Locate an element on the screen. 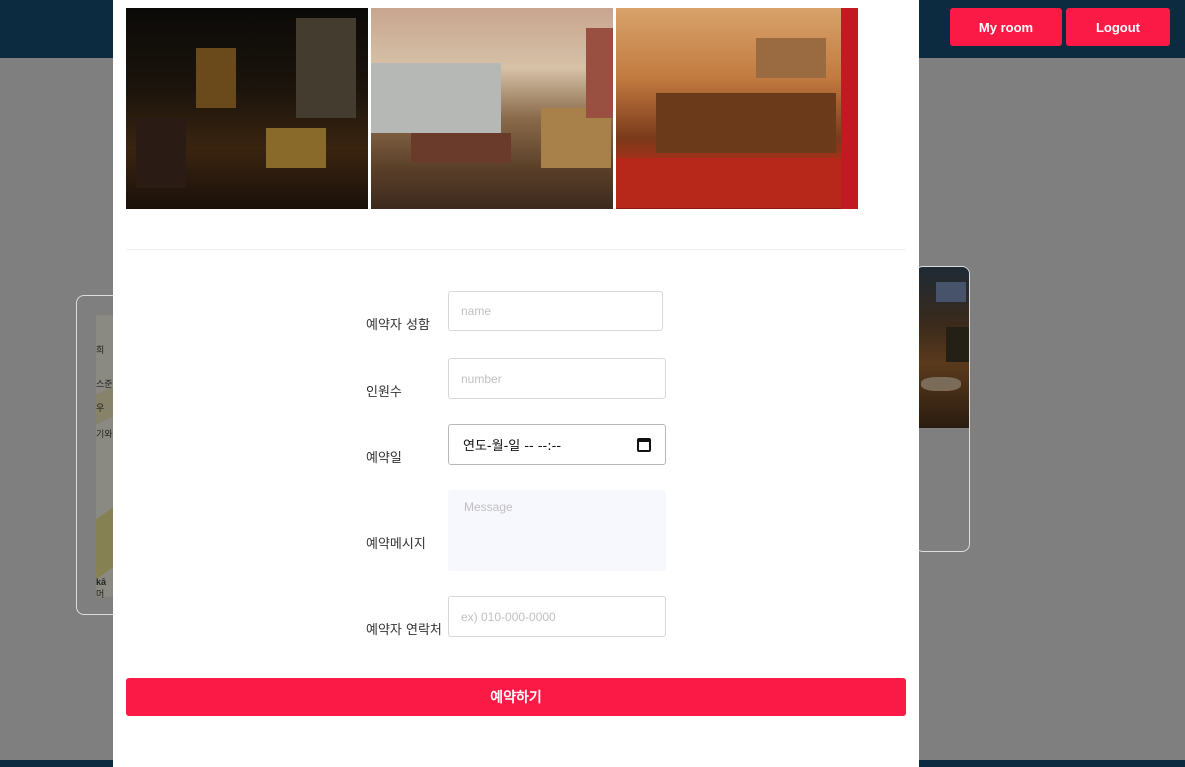  name-input is located at coordinates (555, 311).